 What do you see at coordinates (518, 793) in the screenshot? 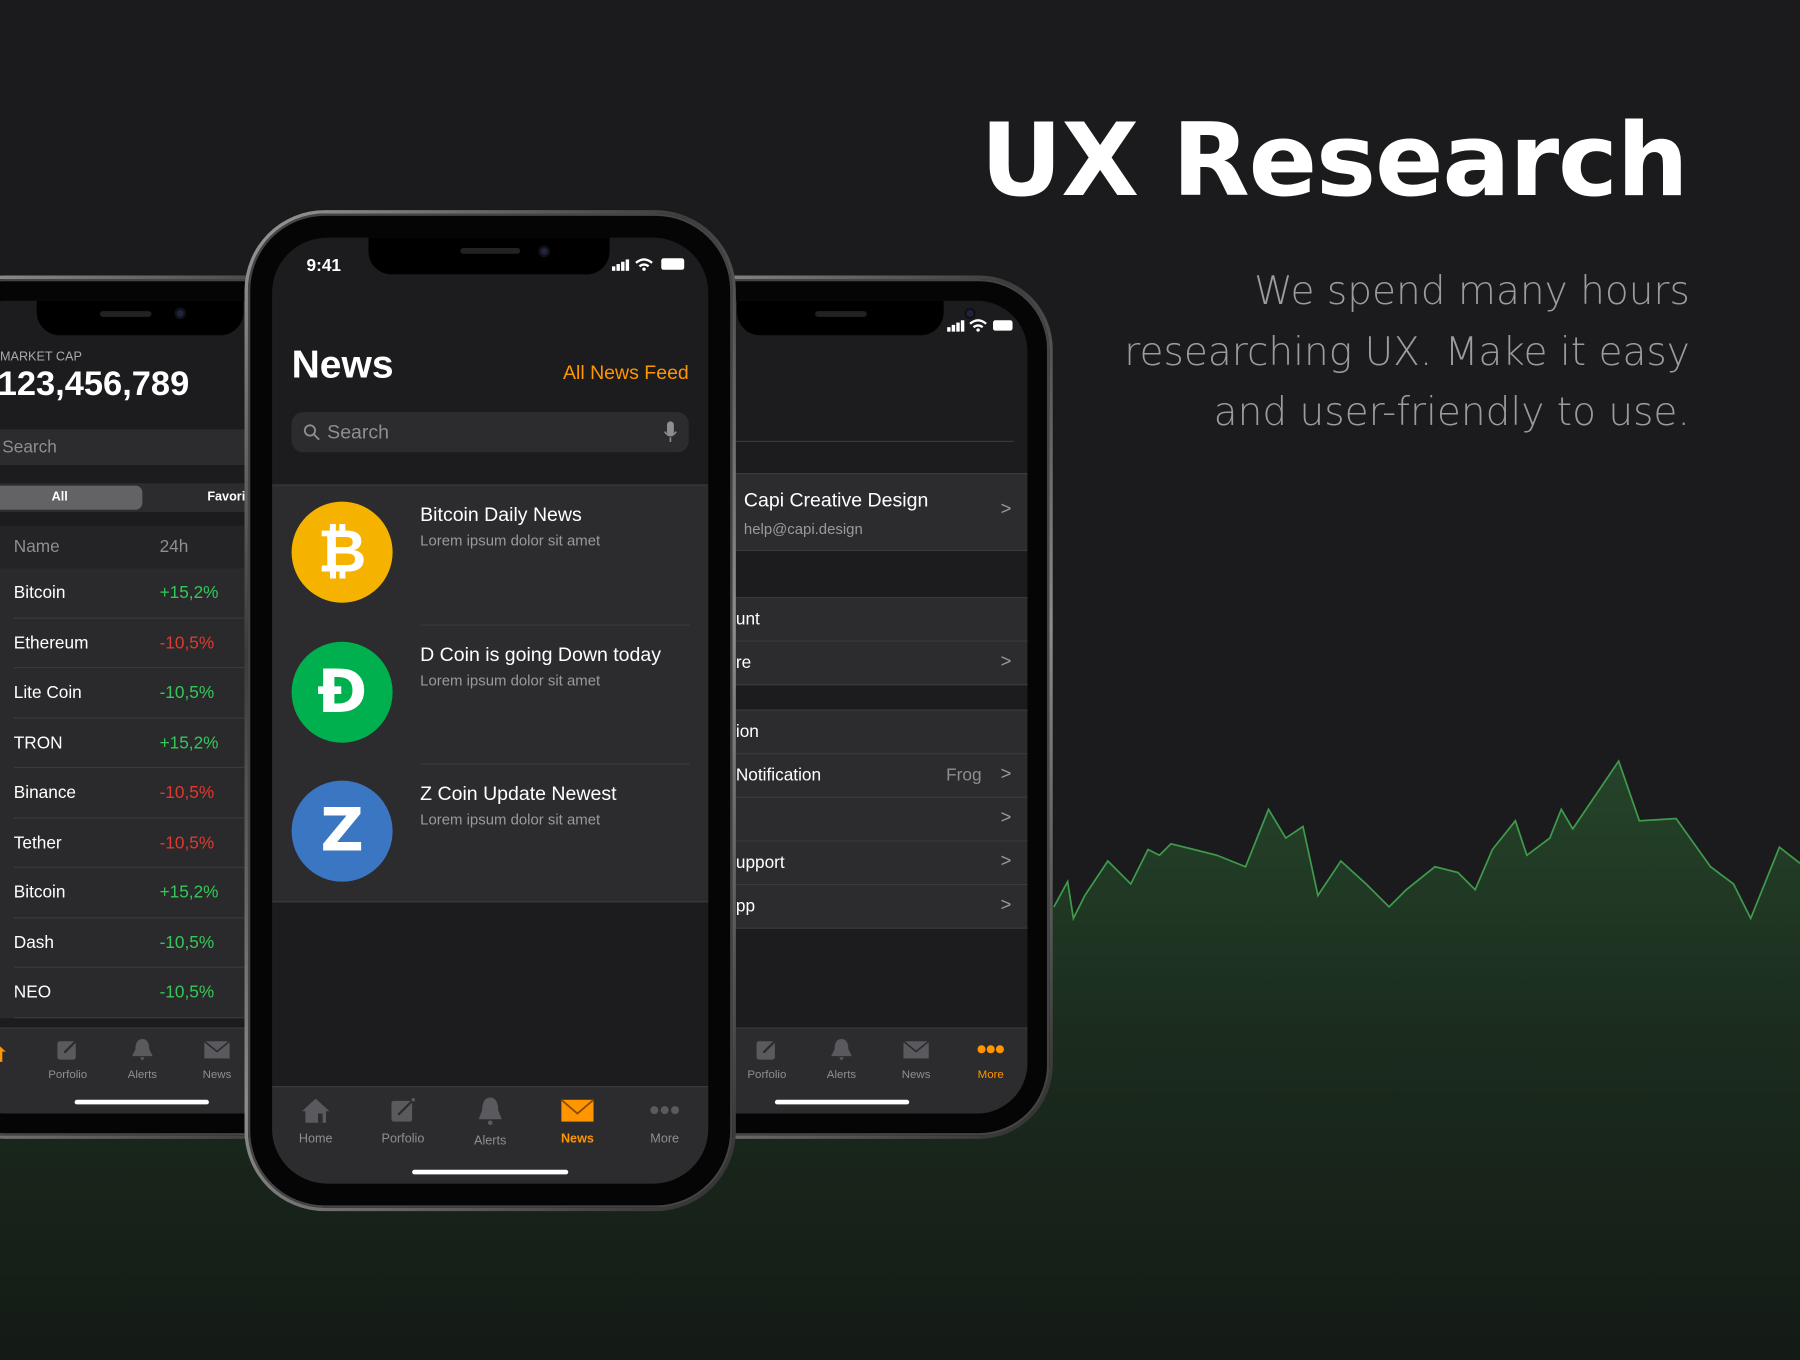
I see `news-title: Z Coin Update Newest` at bounding box center [518, 793].